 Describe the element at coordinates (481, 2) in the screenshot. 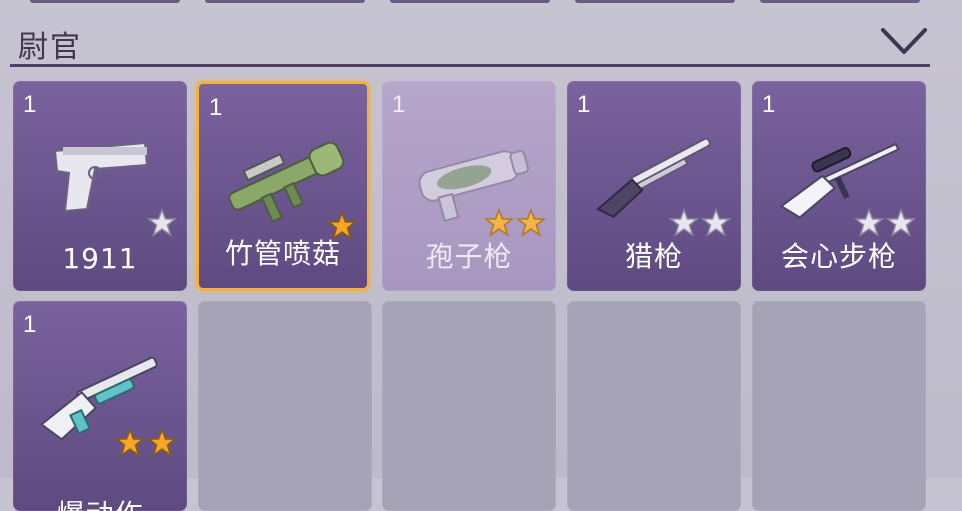

I see `top-tab-strip` at that location.